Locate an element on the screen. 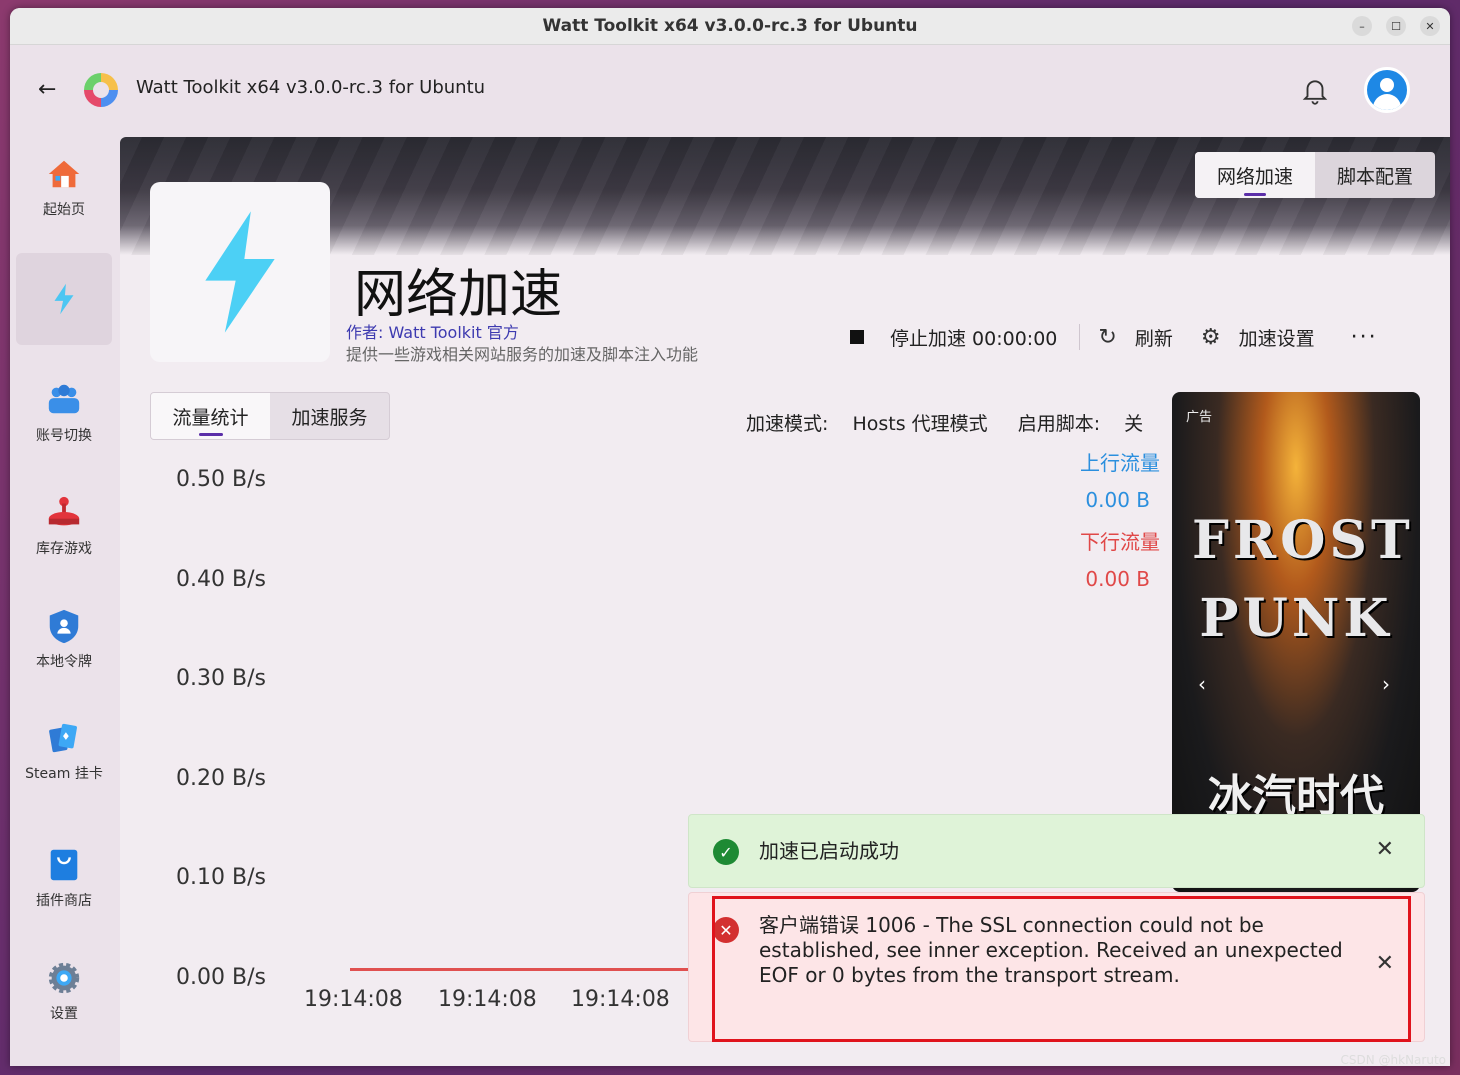 The height and width of the screenshot is (1075, 1460). legend-up-value: 0.00 B is located at coordinates (1117, 500).